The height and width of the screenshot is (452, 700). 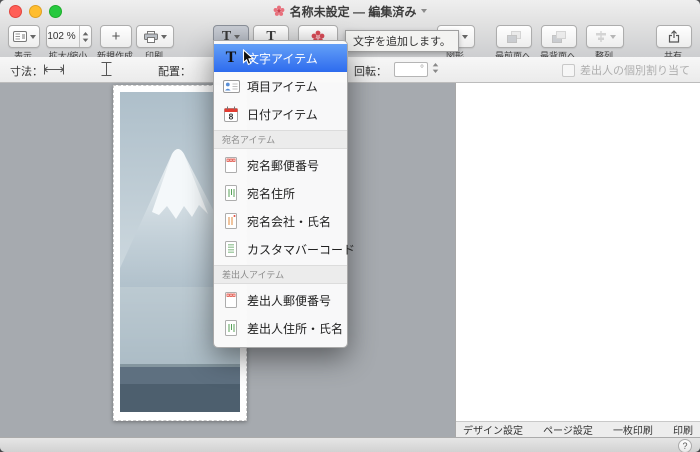 What do you see at coordinates (61, 36) in the screenshot?
I see `zoom-value: 102 %` at bounding box center [61, 36].